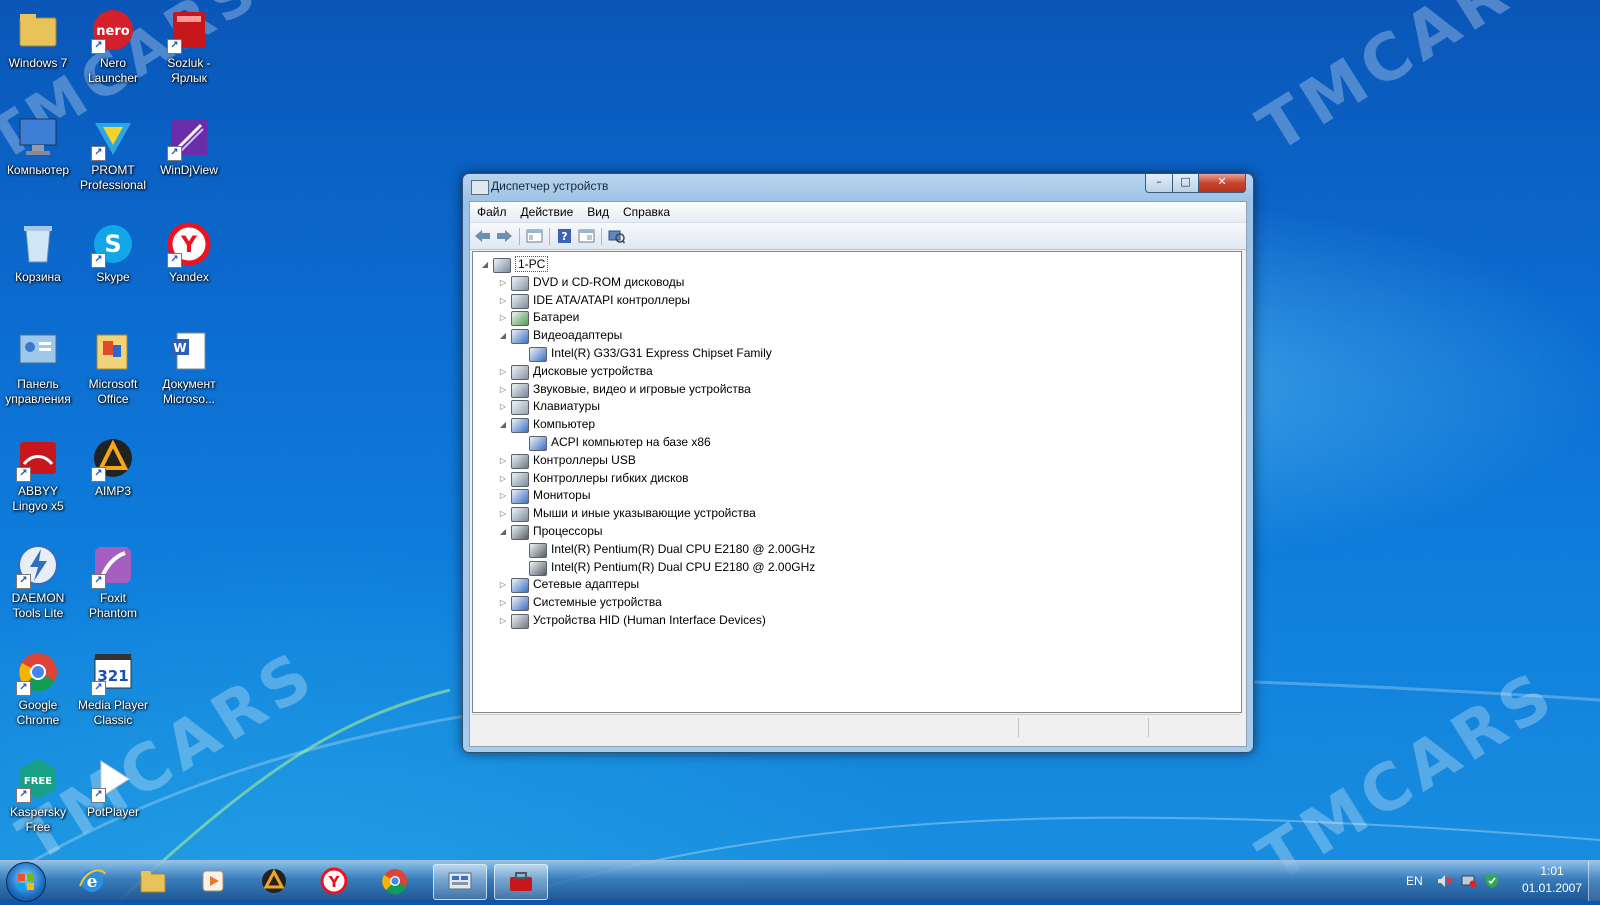  I want to click on device-manager-icon, so click(480, 187).